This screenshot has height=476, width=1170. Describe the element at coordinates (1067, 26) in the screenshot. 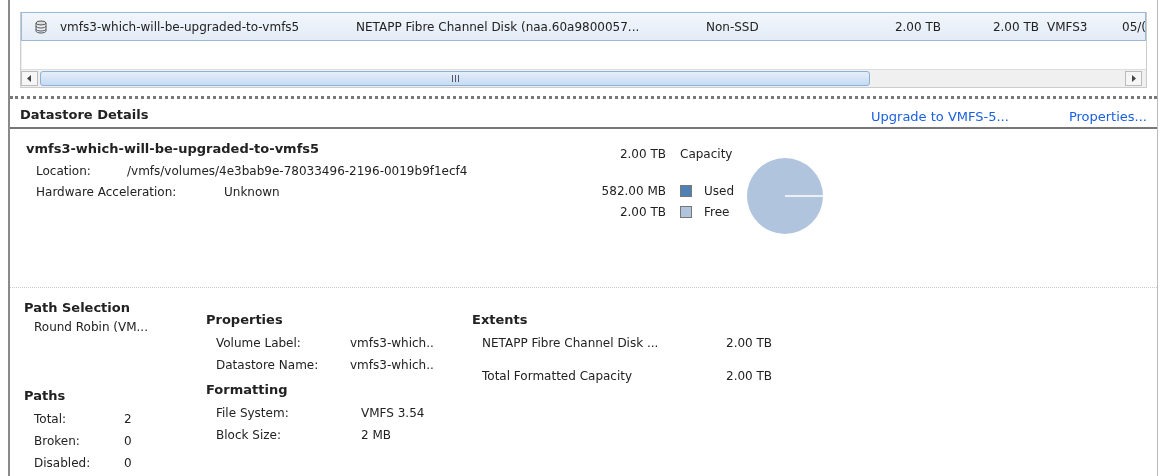

I see `table-cell-text: VMFS3` at that location.